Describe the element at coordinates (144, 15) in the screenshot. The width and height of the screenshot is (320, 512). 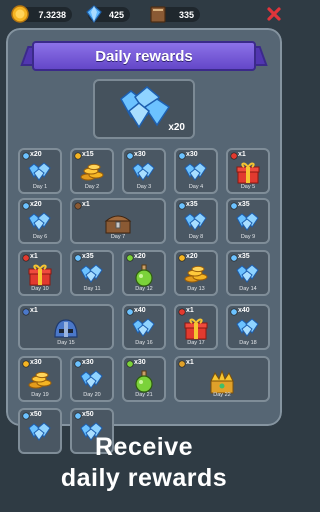
I see `resource-bar: 7.3238 425 335` at that location.